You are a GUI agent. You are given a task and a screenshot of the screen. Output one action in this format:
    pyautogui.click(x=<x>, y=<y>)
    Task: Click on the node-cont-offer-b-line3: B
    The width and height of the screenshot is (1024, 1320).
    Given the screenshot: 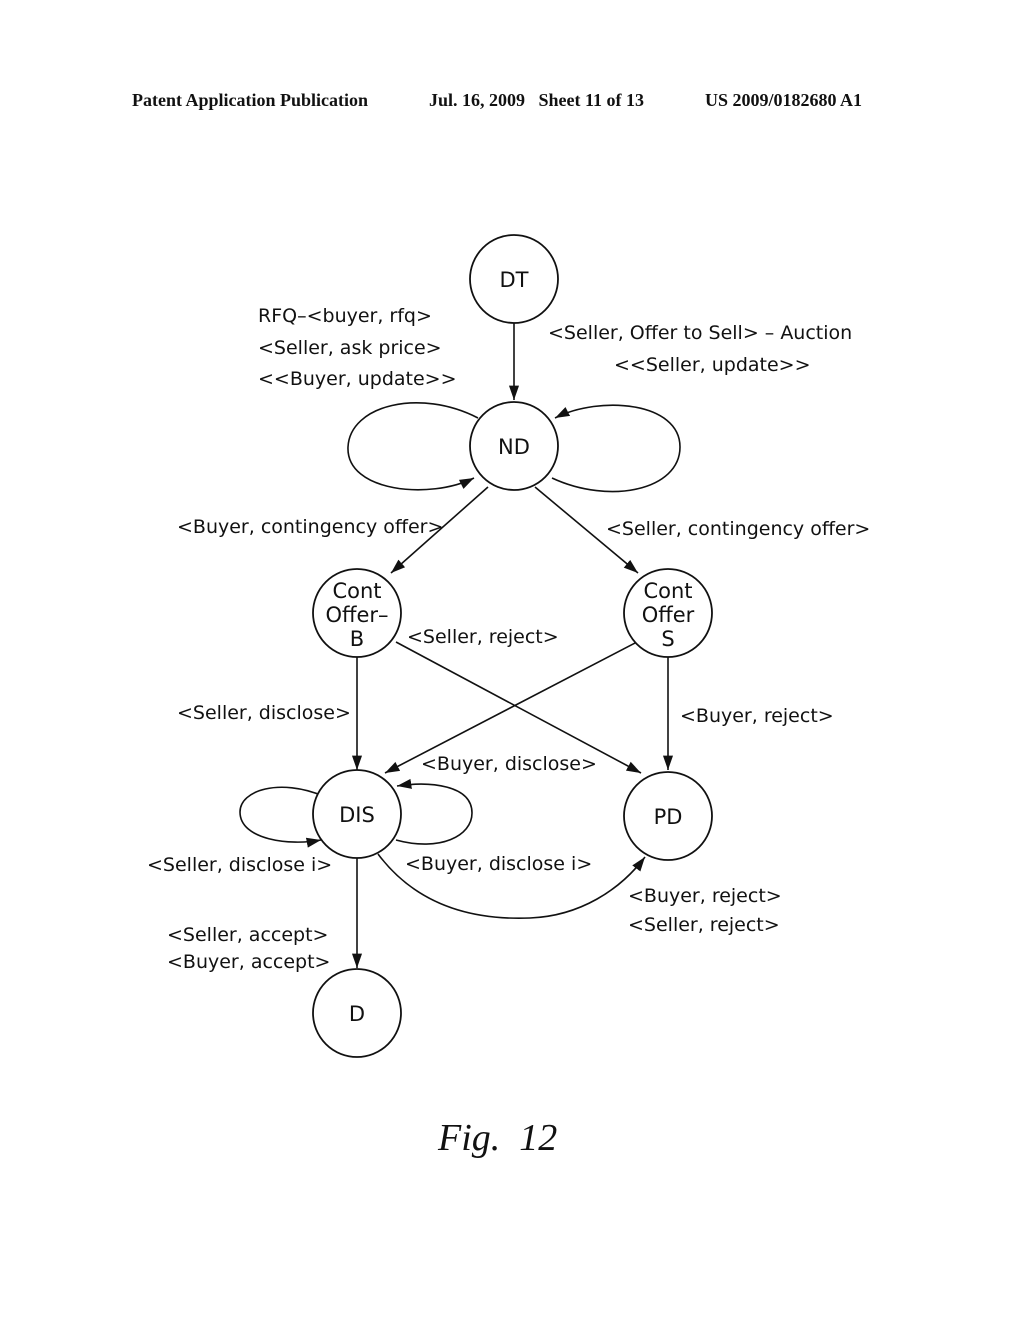 What is the action you would take?
    pyautogui.click(x=357, y=639)
    